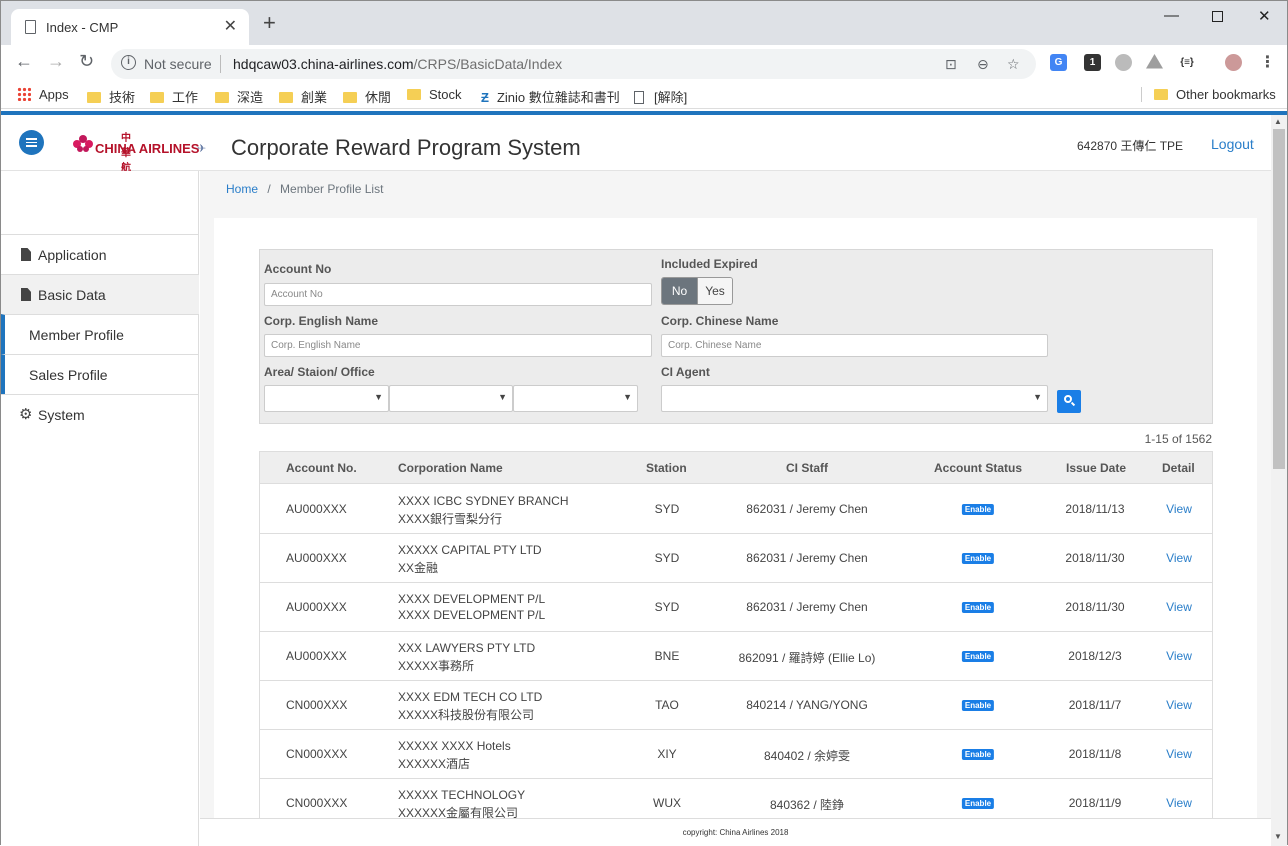 The width and height of the screenshot is (1288, 846). I want to click on breadcrumb-current: Member Profile List, so click(332, 189).